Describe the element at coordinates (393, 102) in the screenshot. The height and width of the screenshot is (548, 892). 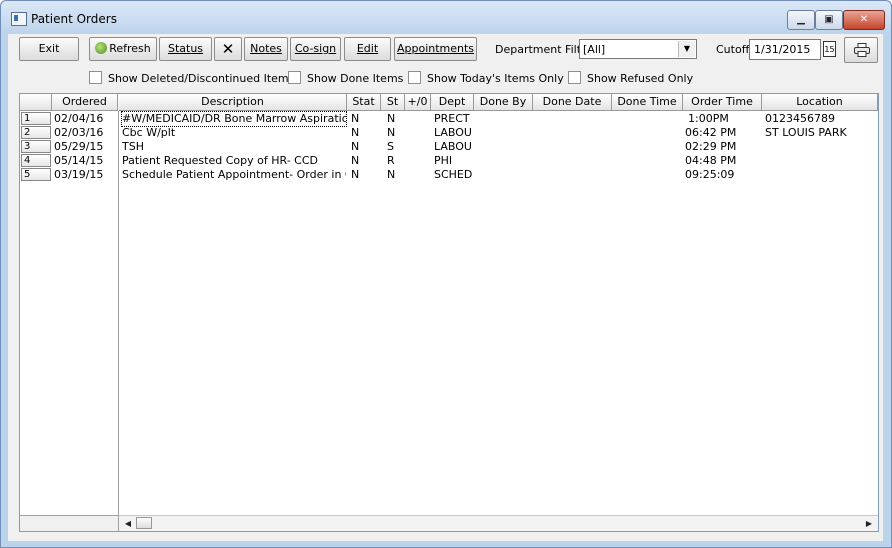
I see `column-header-st: St` at that location.